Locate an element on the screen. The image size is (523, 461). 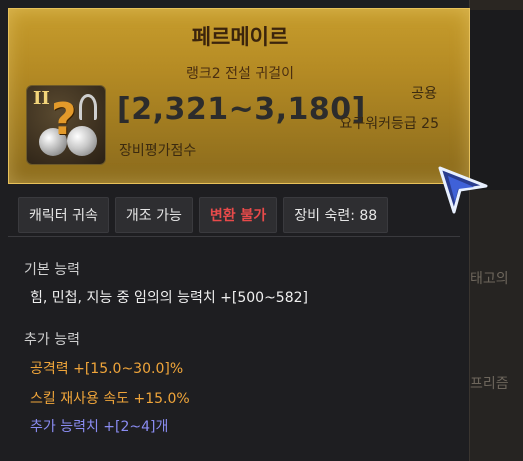
tag-proficiency: 장비 숙련: 88 is located at coordinates (336, 215).